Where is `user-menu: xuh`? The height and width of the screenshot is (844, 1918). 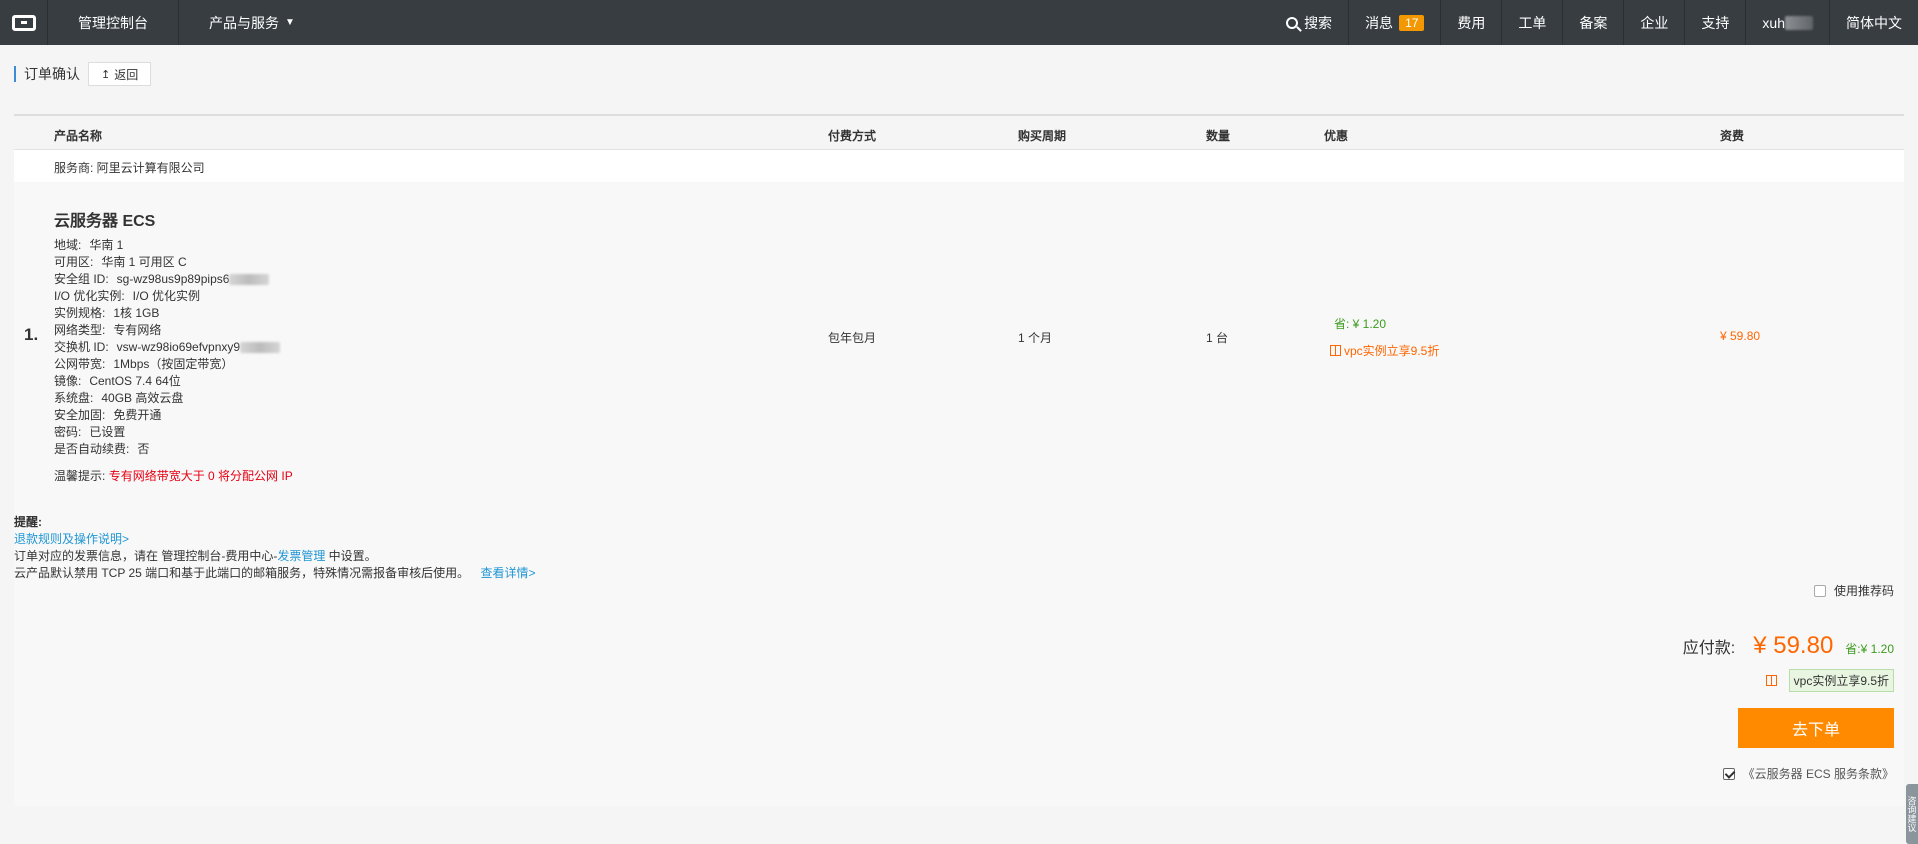
user-menu: xuh is located at coordinates (1787, 22).